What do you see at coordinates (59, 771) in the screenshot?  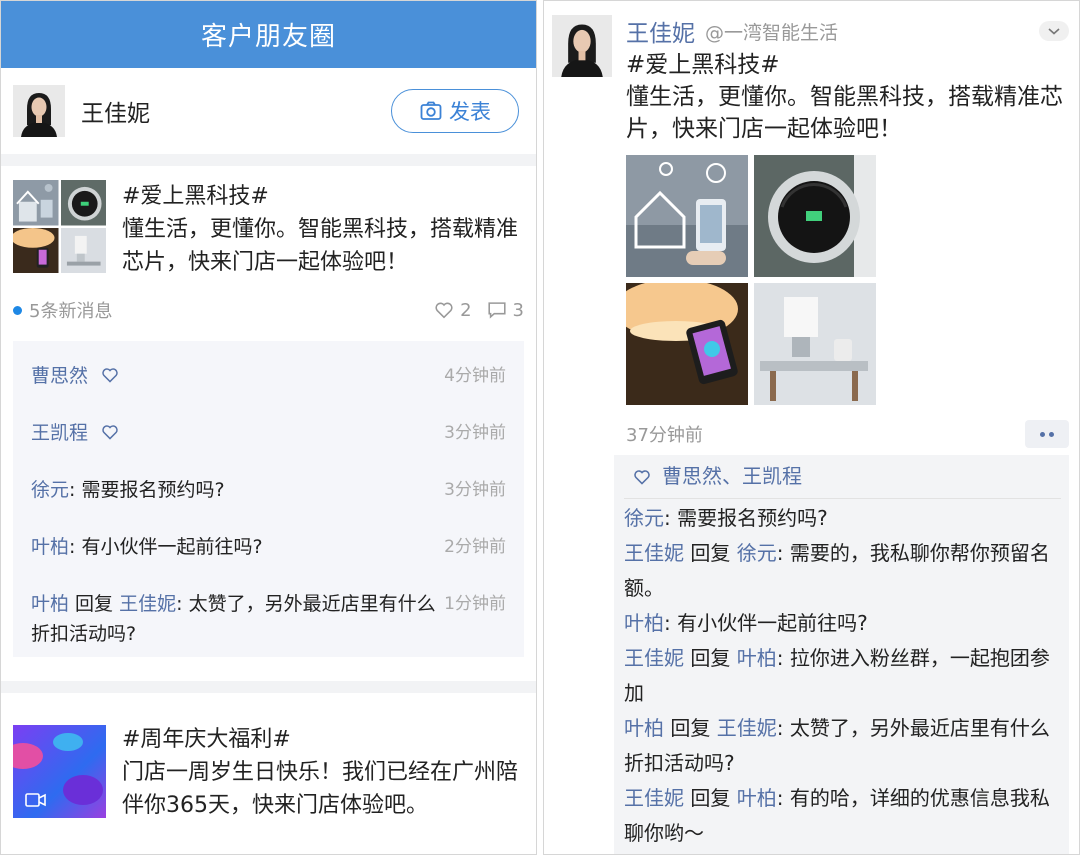 I see `video-thumbnail` at bounding box center [59, 771].